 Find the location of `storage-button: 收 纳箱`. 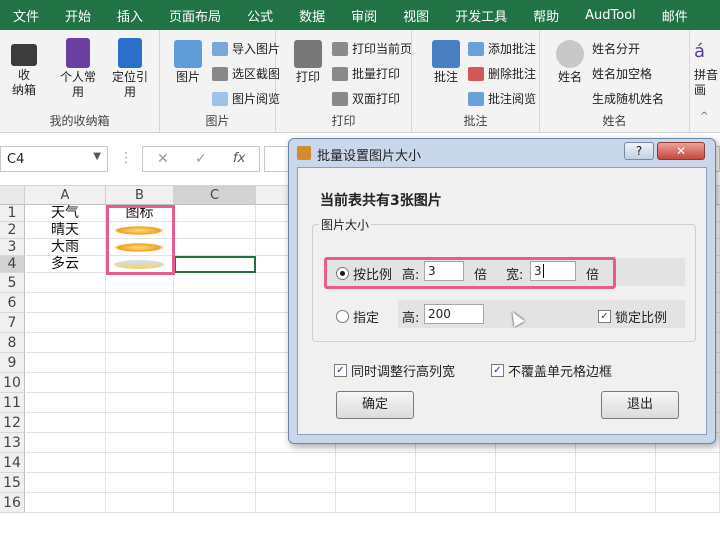

storage-button: 收 纳箱 is located at coordinates (24, 68).